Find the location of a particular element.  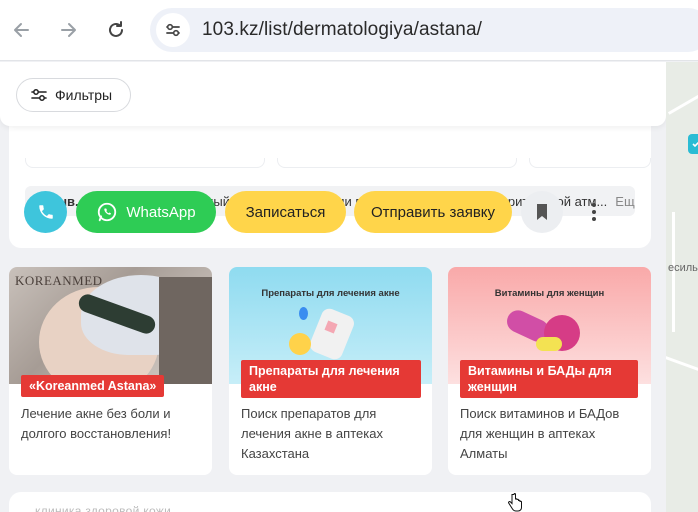

more-options-button is located at coordinates (594, 212).